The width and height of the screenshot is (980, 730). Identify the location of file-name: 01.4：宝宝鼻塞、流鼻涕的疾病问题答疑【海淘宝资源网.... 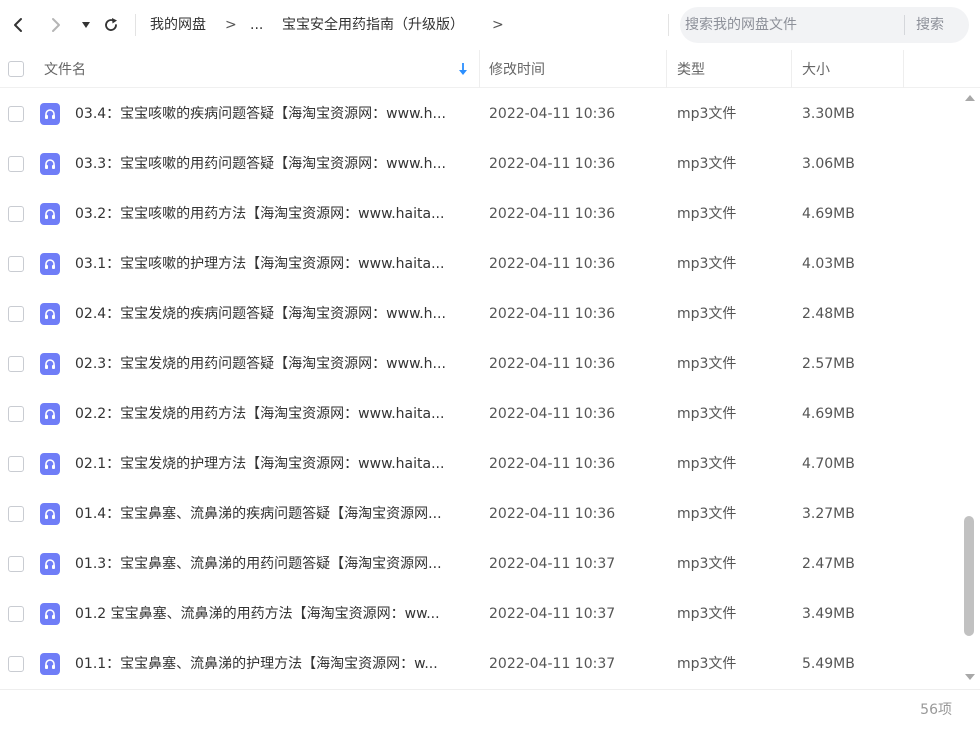
(272, 514).